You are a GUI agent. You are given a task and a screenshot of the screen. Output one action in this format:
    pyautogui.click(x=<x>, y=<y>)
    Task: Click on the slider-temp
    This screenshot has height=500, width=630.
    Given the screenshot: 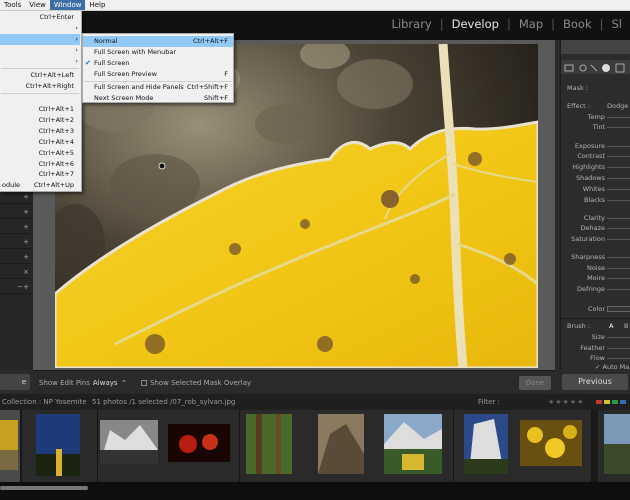 What is the action you would take?
    pyautogui.click(x=618, y=117)
    